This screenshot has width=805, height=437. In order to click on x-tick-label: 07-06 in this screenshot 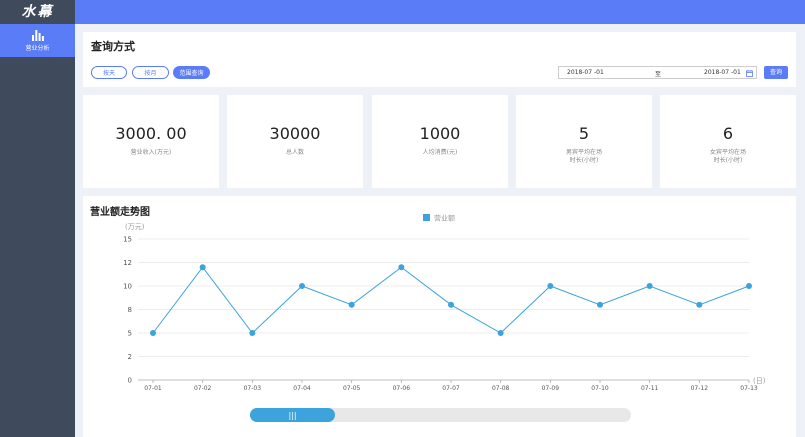, I will do `click(402, 388)`.